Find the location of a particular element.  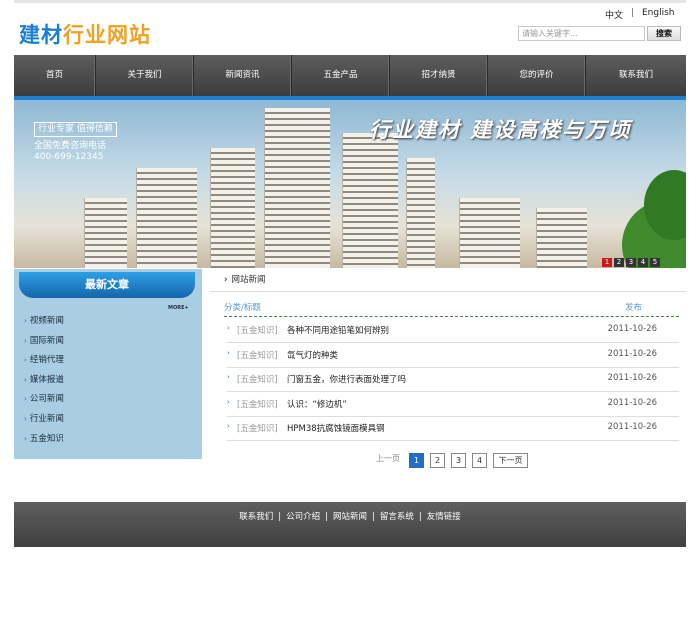

footer-link-company: 公司介绍 is located at coordinates (303, 517).